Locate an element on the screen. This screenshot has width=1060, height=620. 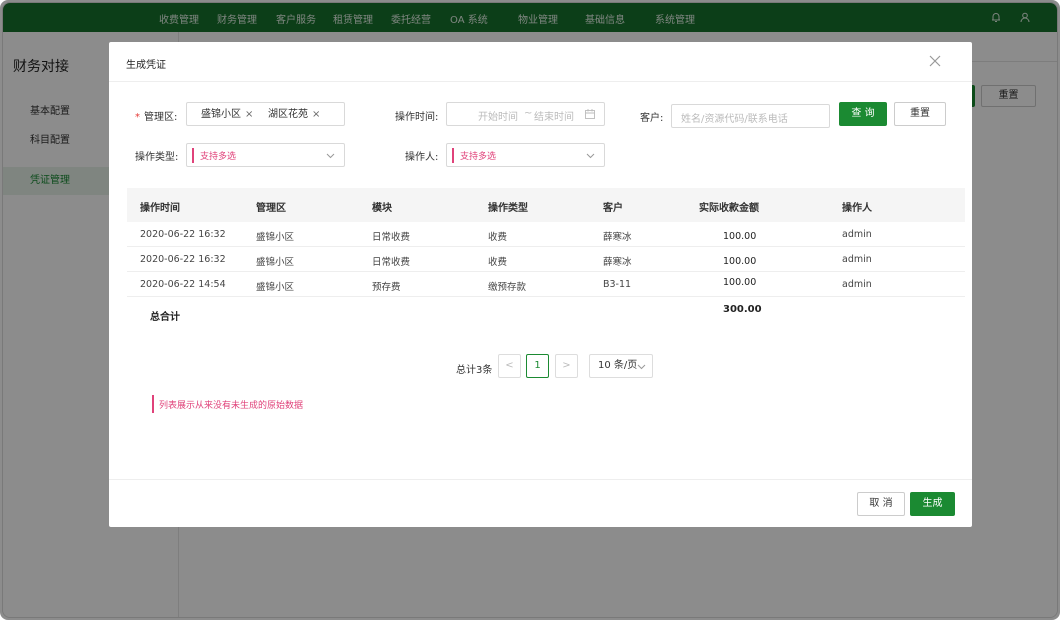
op-type-label: 操作类型: is located at coordinates (157, 157).